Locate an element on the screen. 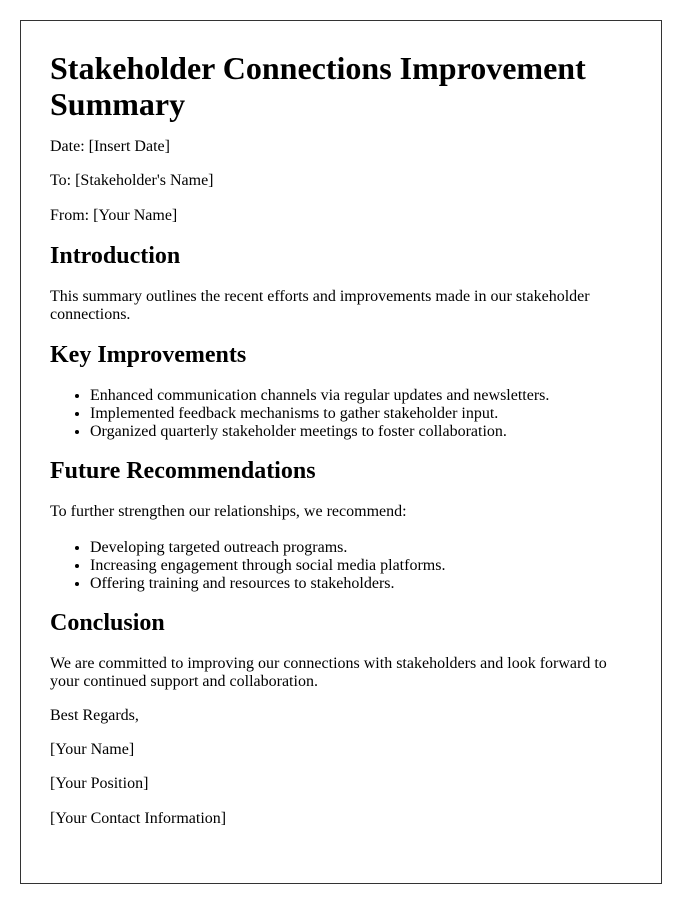 This screenshot has height=900, width=700. conclusion-heading: Conclusion is located at coordinates (107, 622).